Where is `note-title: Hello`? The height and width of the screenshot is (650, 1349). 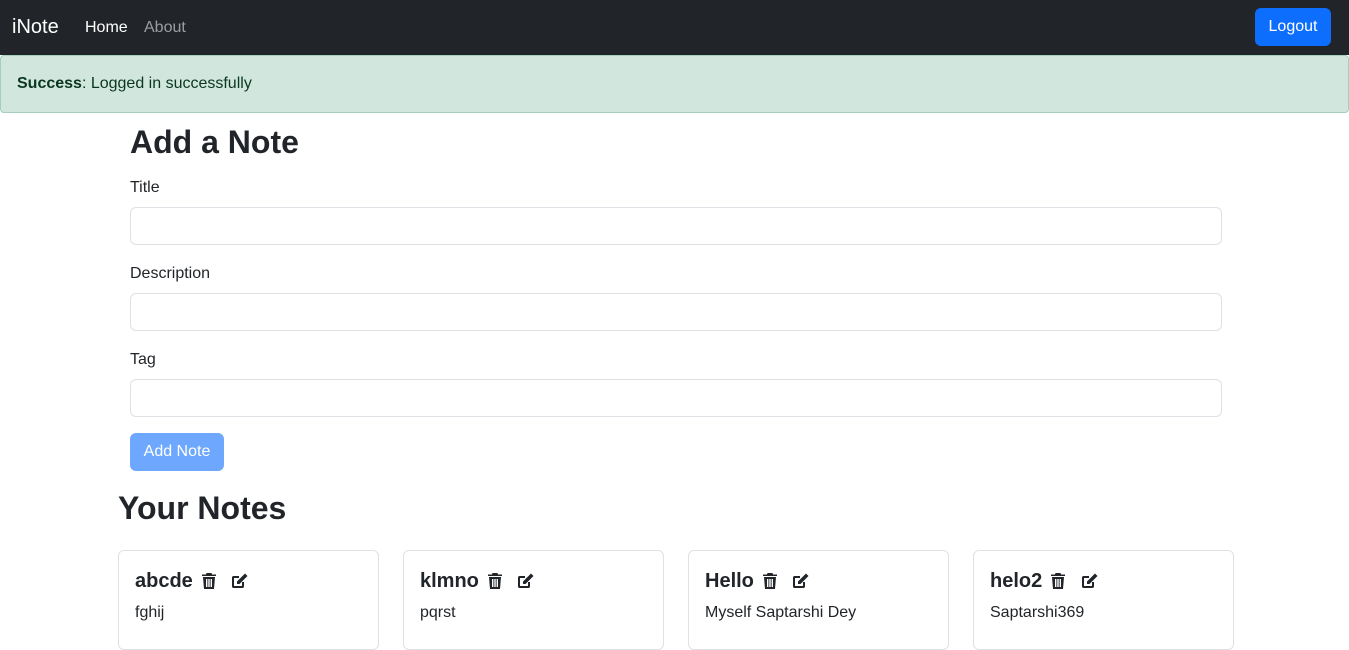
note-title: Hello is located at coordinates (729, 581).